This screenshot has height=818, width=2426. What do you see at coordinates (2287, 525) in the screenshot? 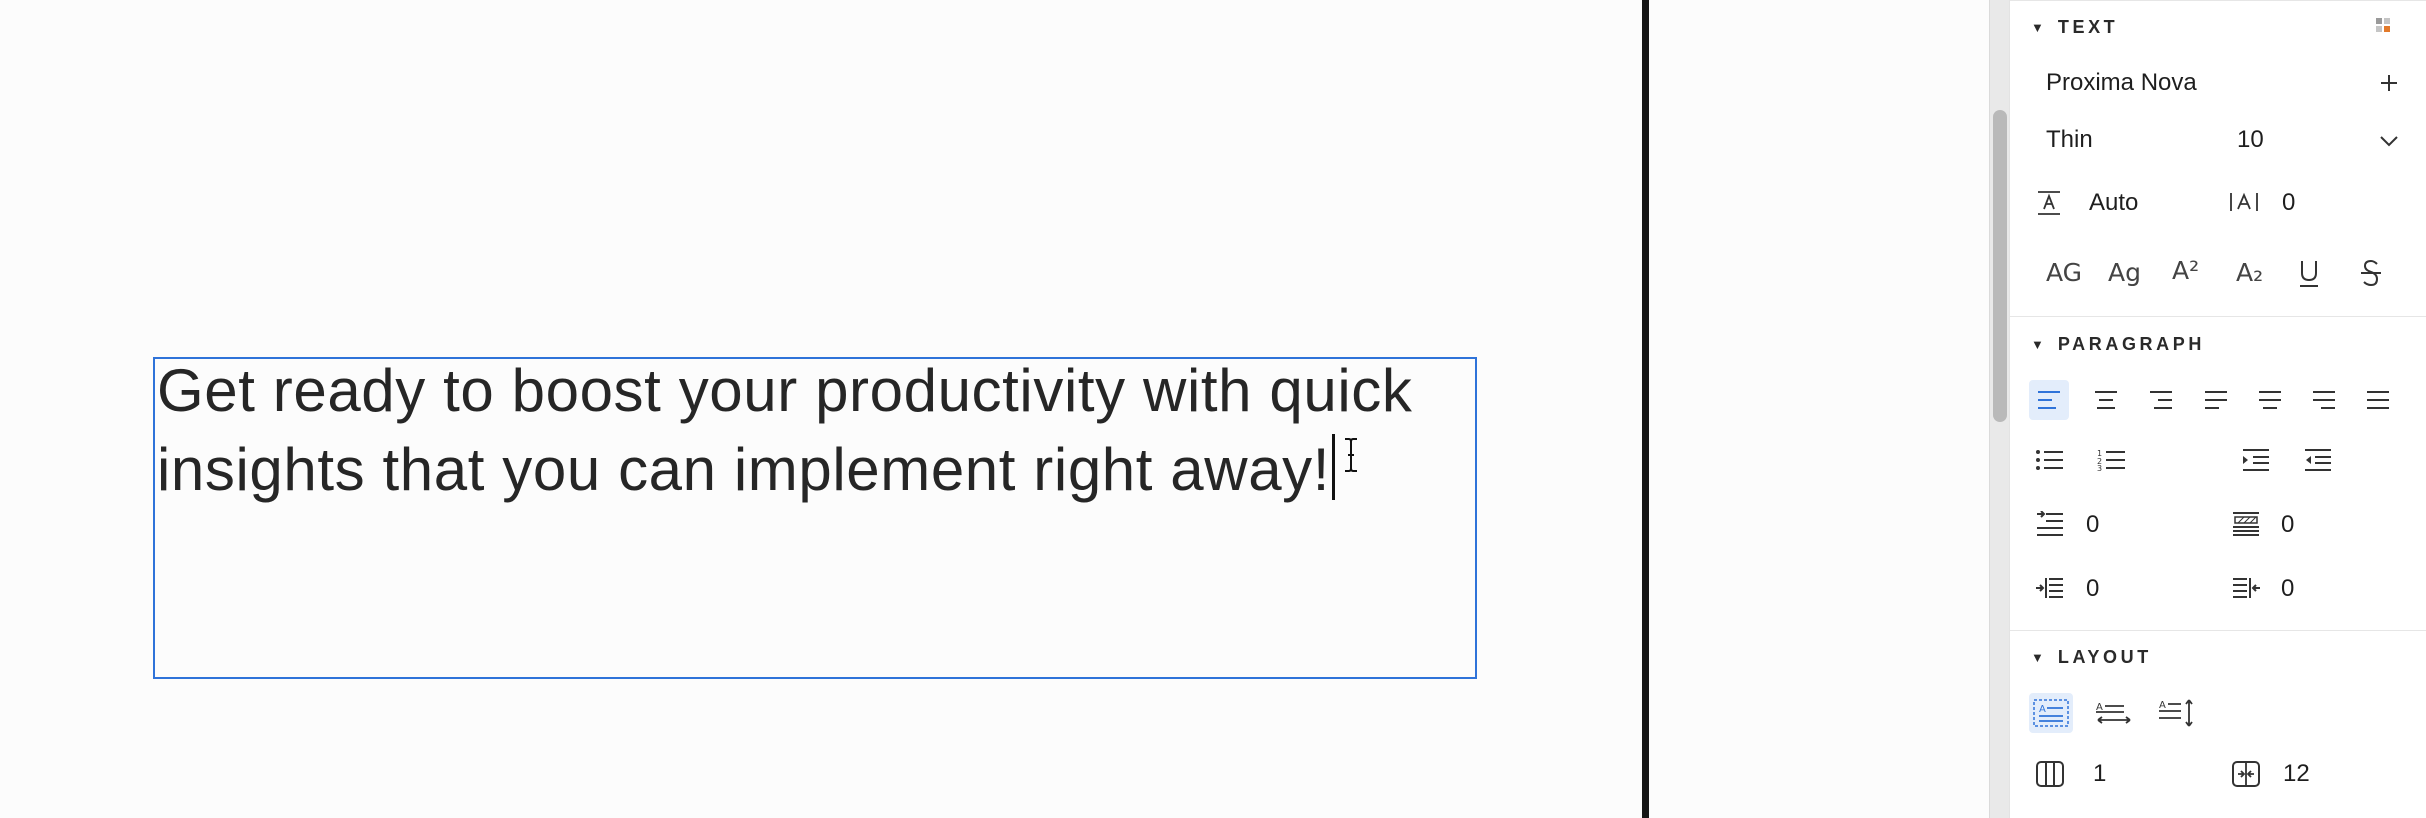
I see `paragraph-spacing-value: 0` at bounding box center [2287, 525].